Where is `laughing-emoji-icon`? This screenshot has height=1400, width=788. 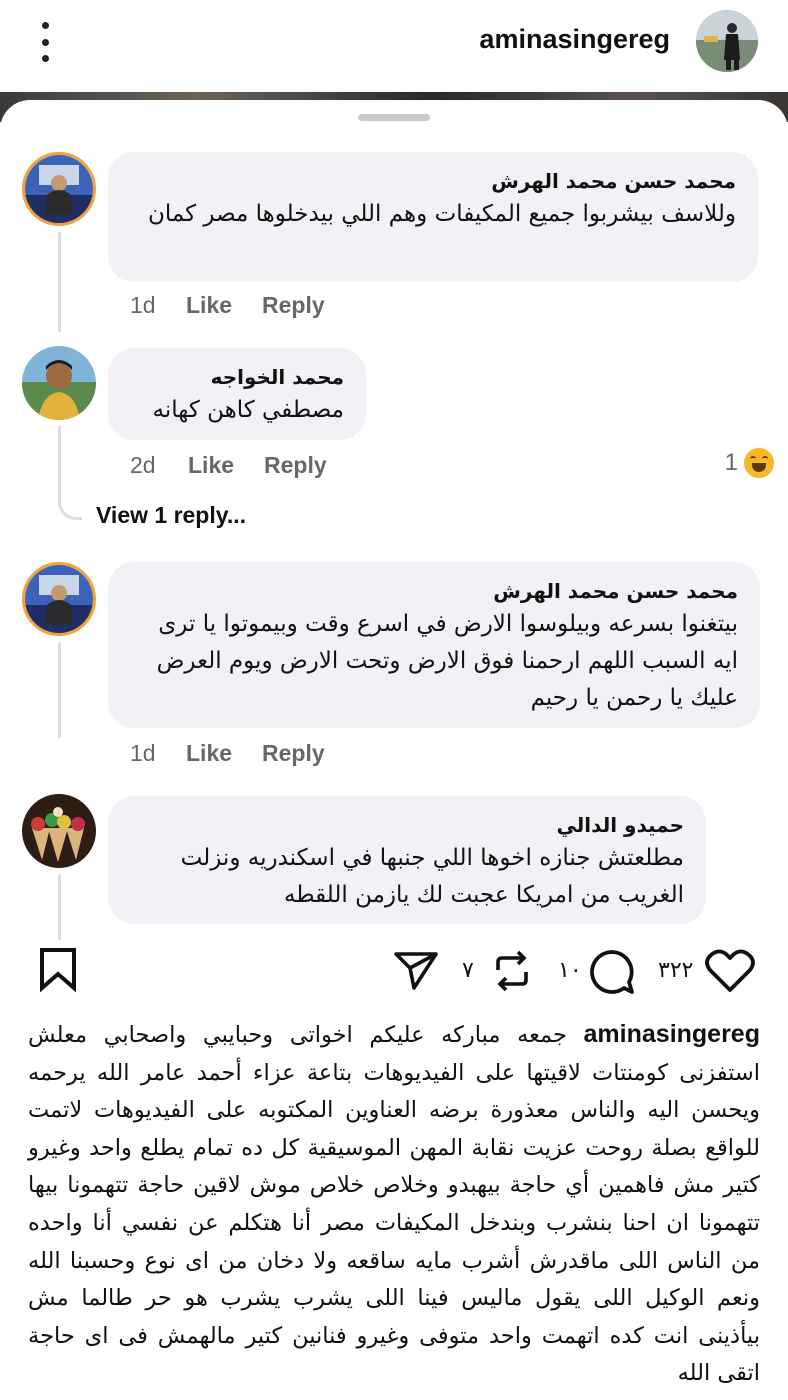 laughing-emoji-icon is located at coordinates (759, 463).